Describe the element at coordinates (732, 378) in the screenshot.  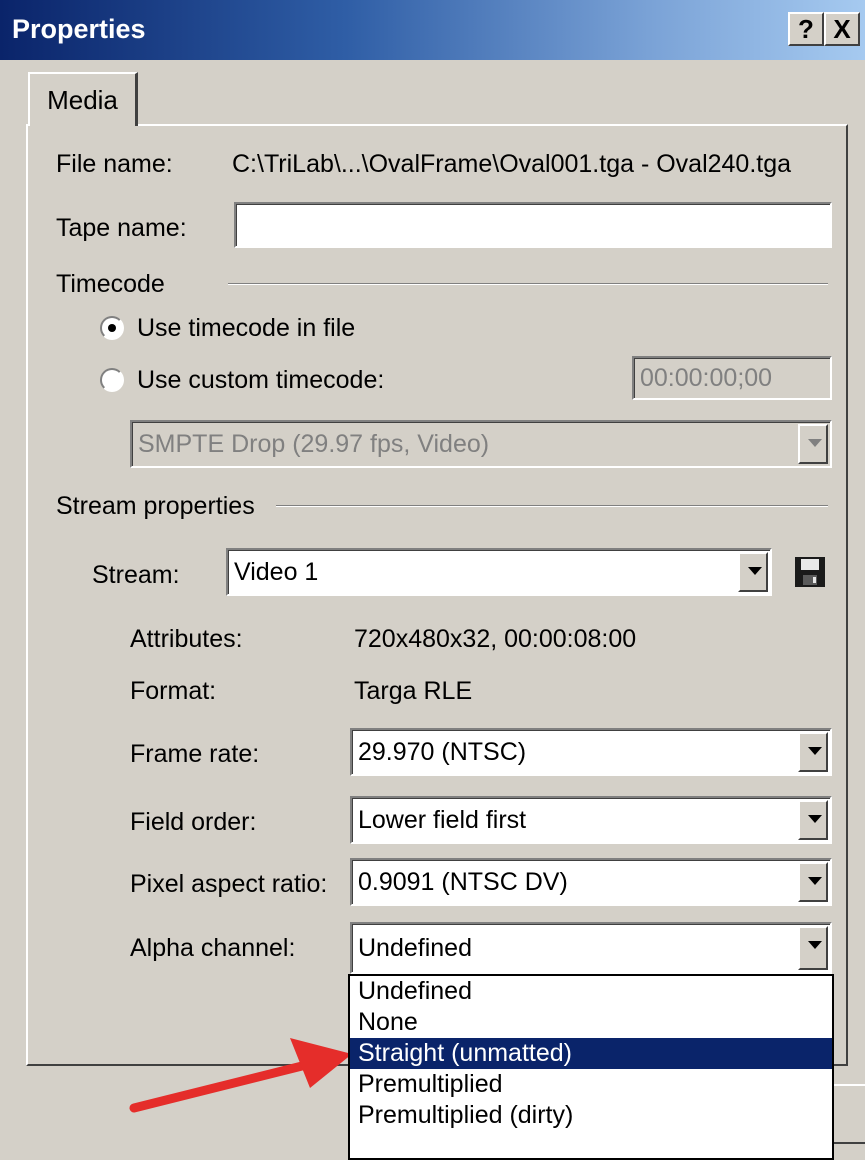
I see `custom-timecode-input: 00:00:00;00` at that location.